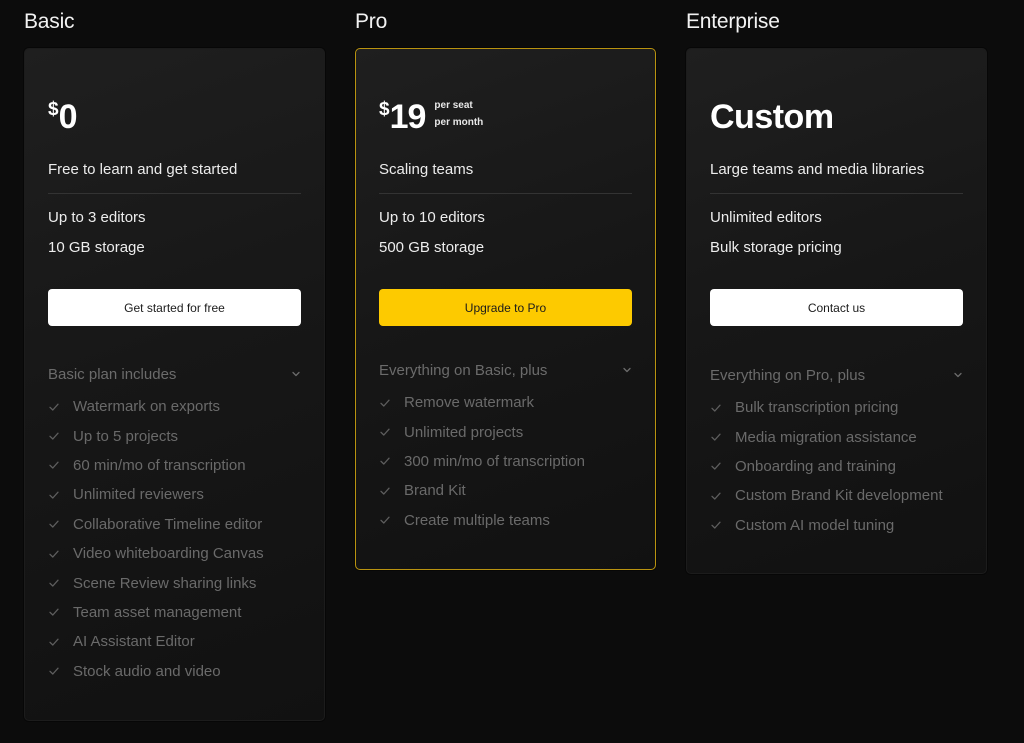 Image resolution: width=1024 pixels, height=743 pixels. What do you see at coordinates (494, 461) in the screenshot?
I see `feature-label: 300 min/mo of transcription` at bounding box center [494, 461].